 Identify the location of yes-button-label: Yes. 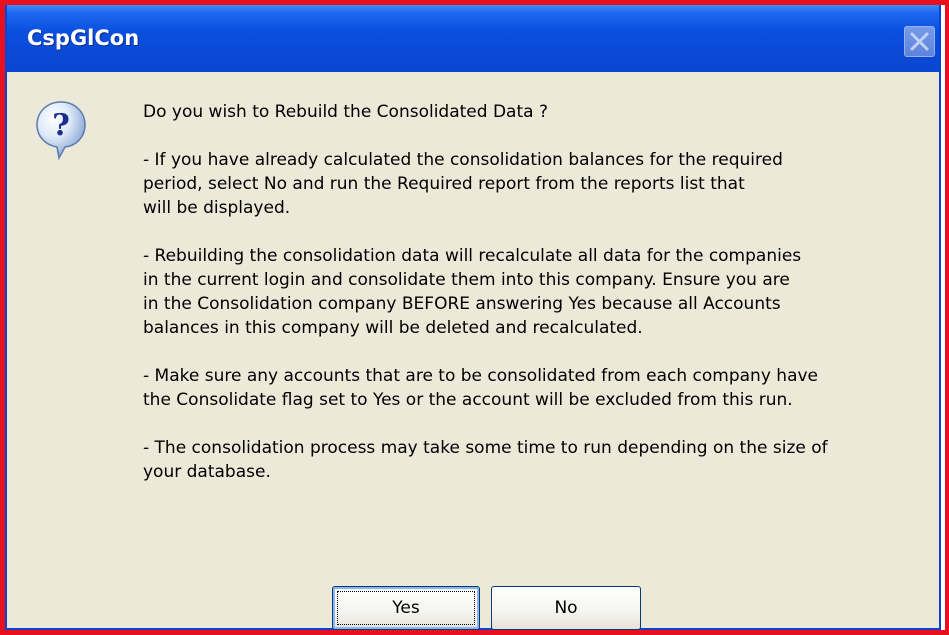
(406, 608).